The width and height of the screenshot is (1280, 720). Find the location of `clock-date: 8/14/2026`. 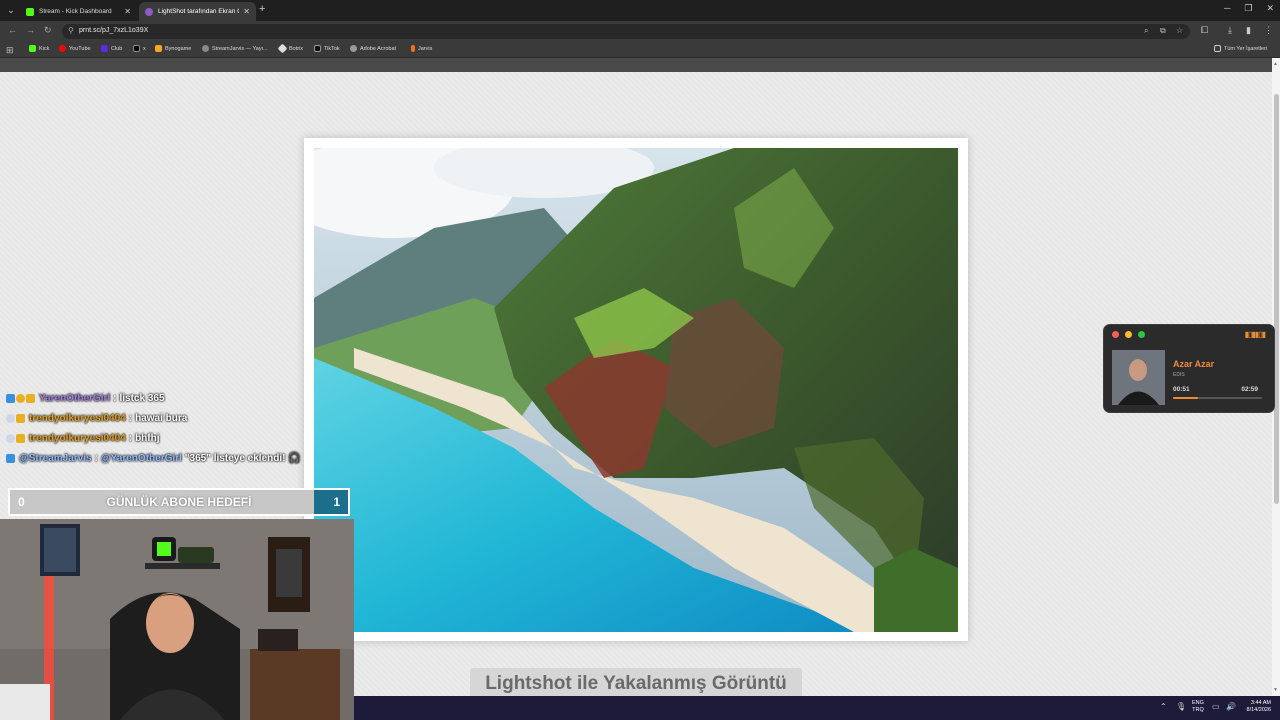

clock-date: 8/14/2026 is located at coordinates (1258, 710).